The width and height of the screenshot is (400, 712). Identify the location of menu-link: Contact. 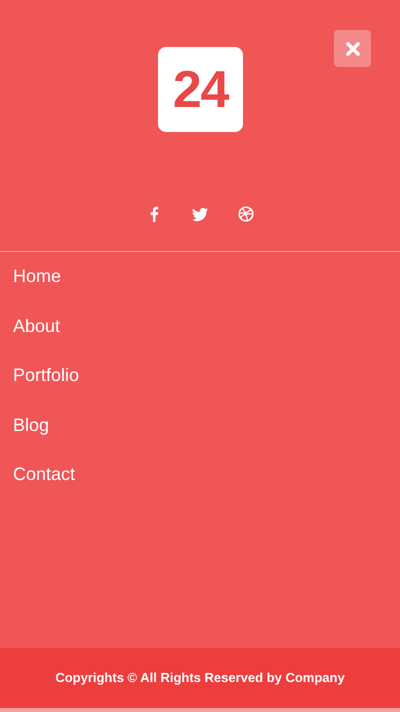
(46, 474).